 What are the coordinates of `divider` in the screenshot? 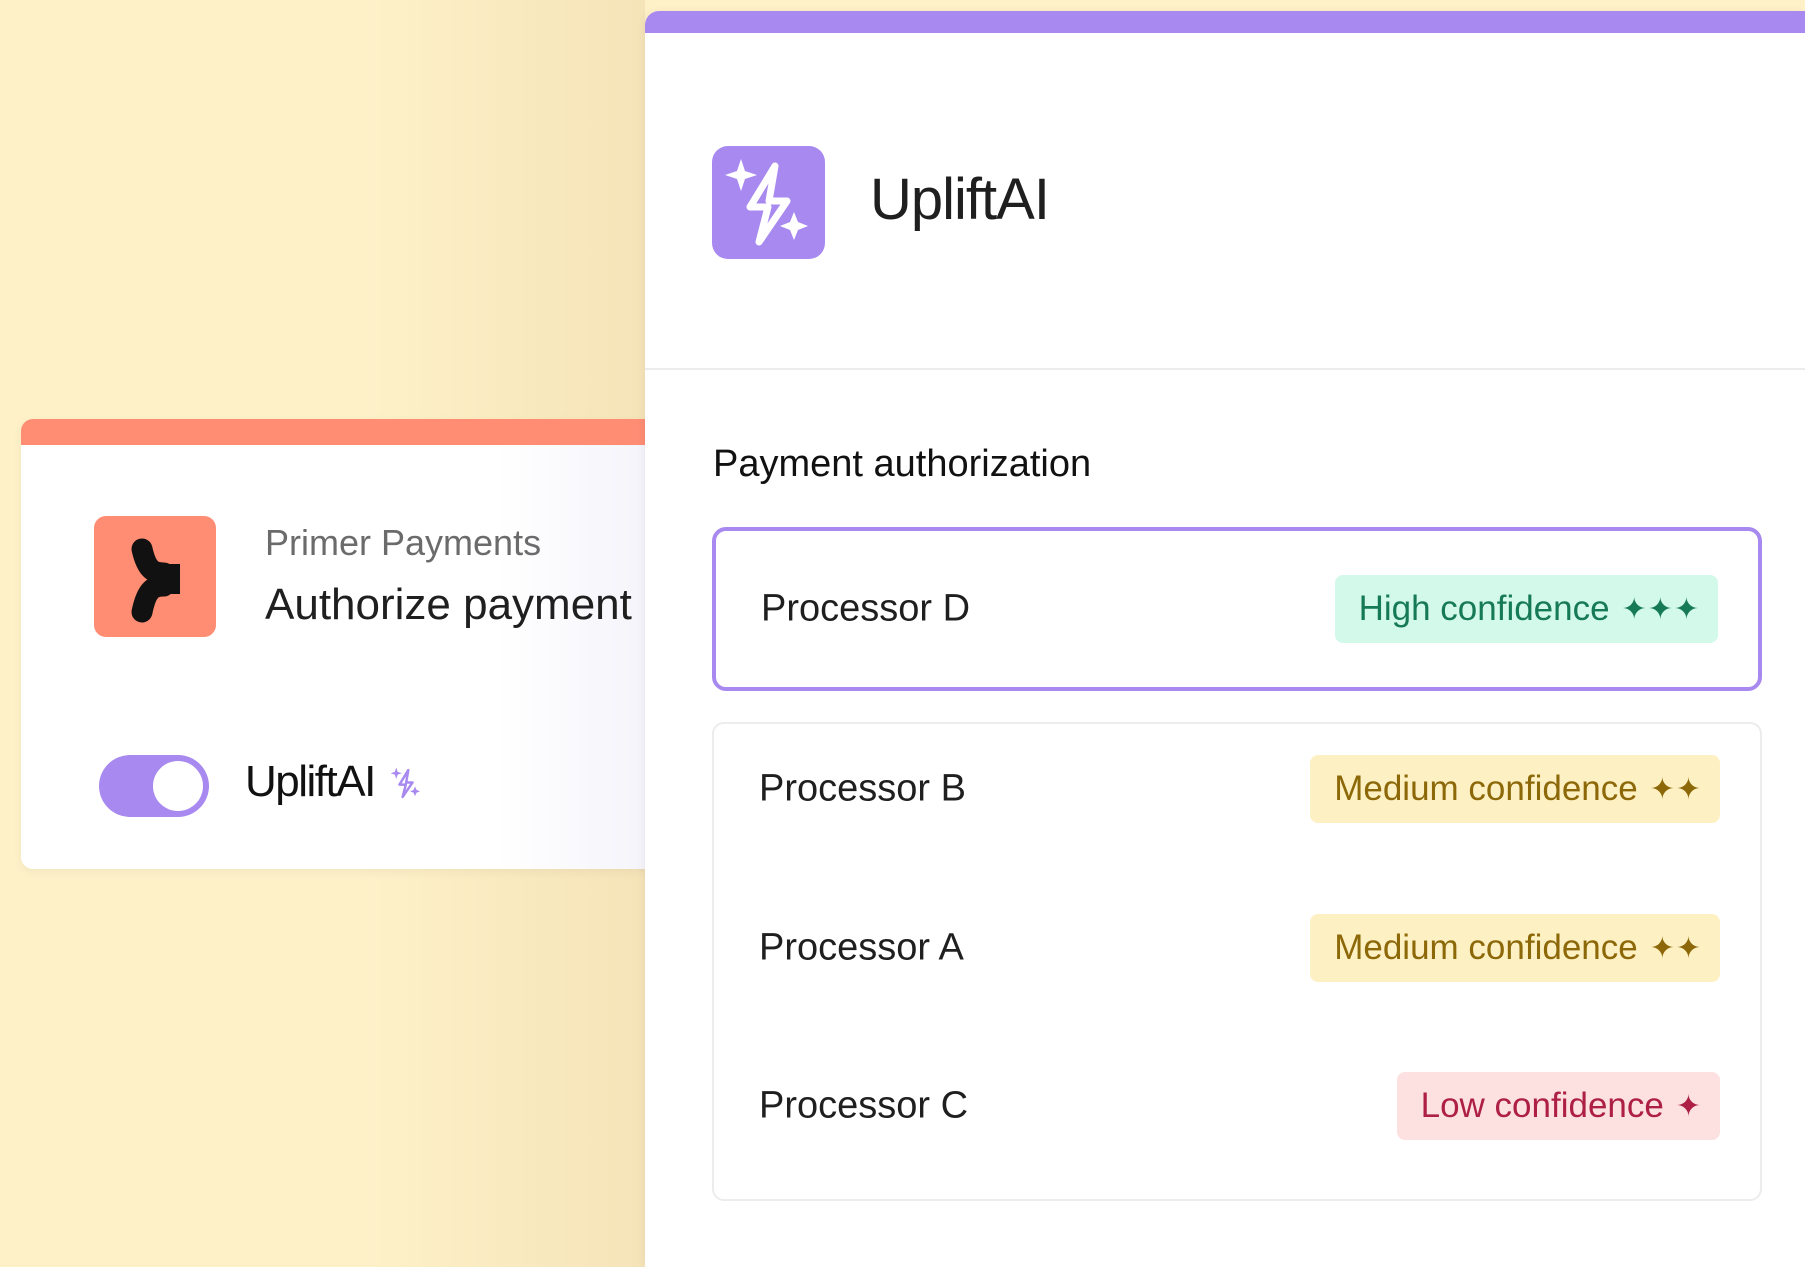 It's located at (1225, 369).